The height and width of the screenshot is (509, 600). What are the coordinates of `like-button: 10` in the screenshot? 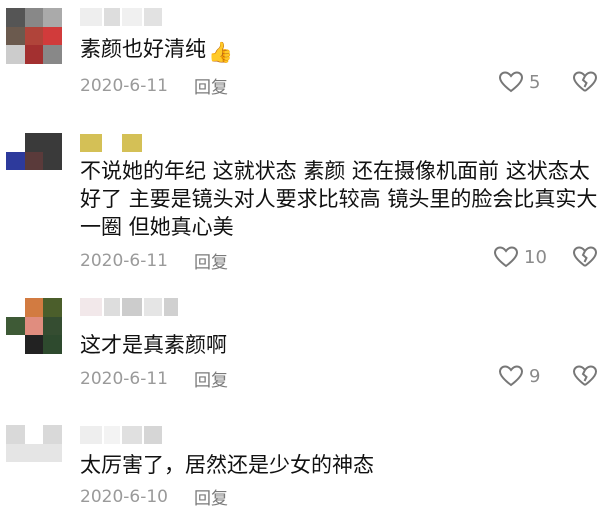 It's located at (520, 257).